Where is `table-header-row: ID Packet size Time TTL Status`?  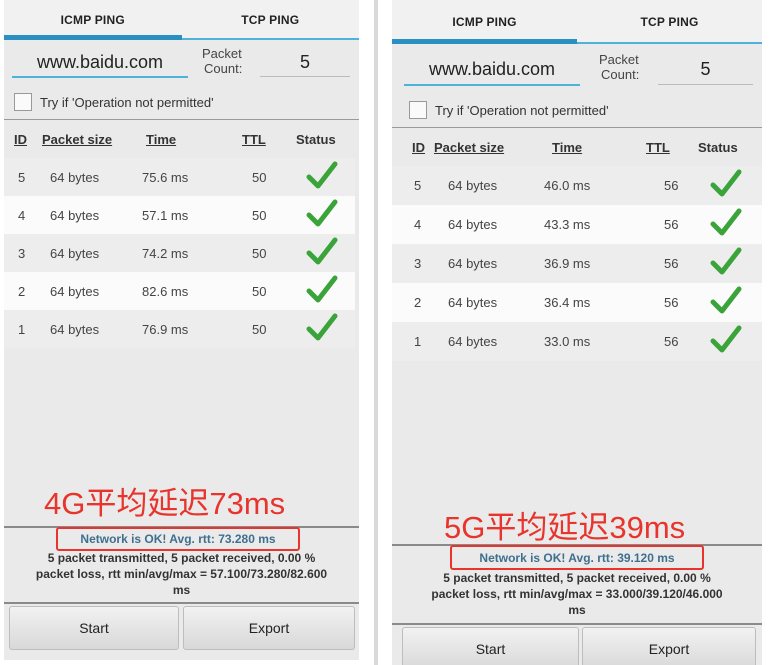
table-header-row: ID Packet size Time TTL Status is located at coordinates (179, 139).